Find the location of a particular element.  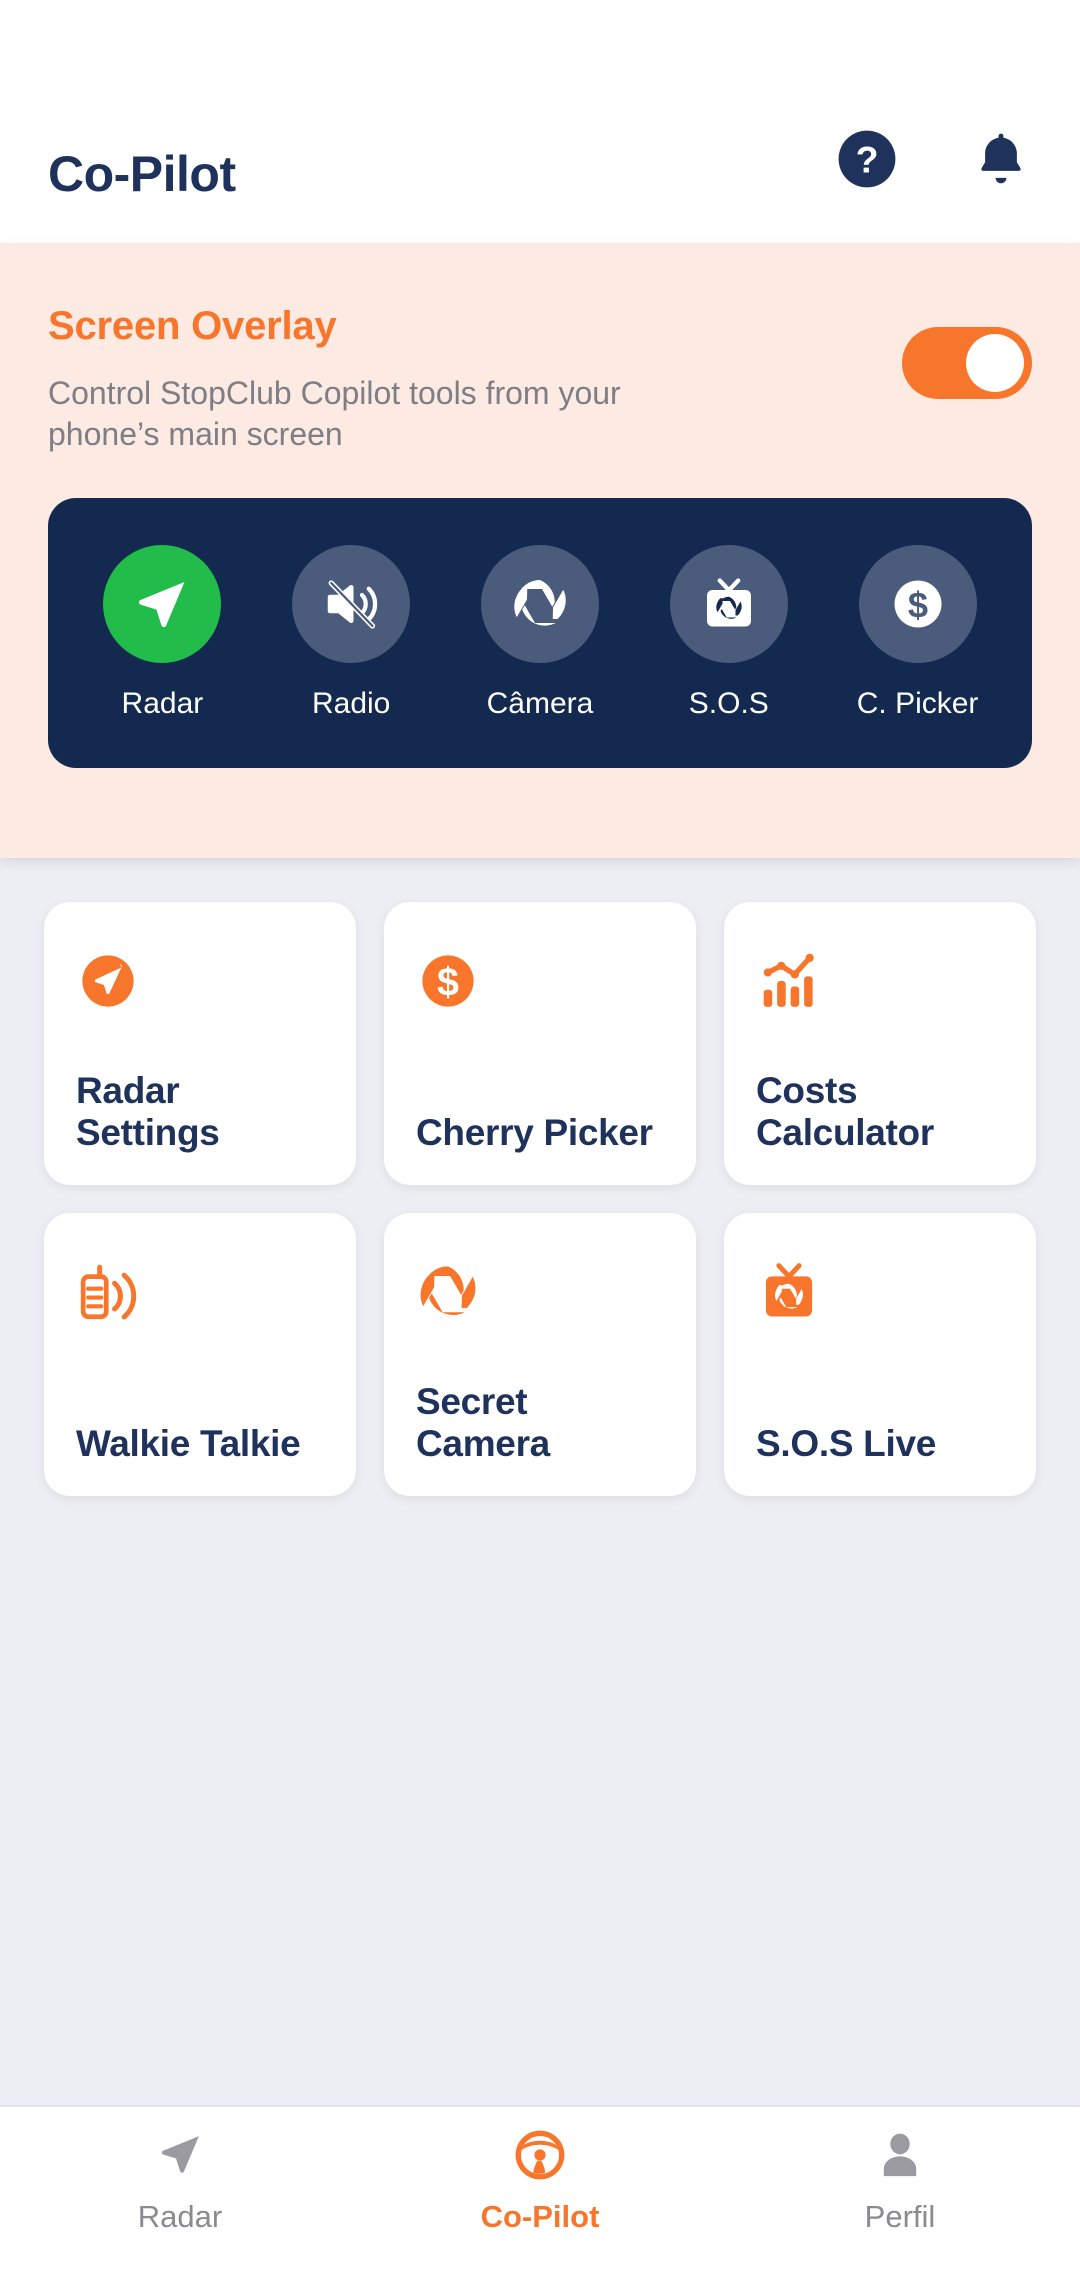

overlay-preview-label: S.O.S is located at coordinates (728, 704).